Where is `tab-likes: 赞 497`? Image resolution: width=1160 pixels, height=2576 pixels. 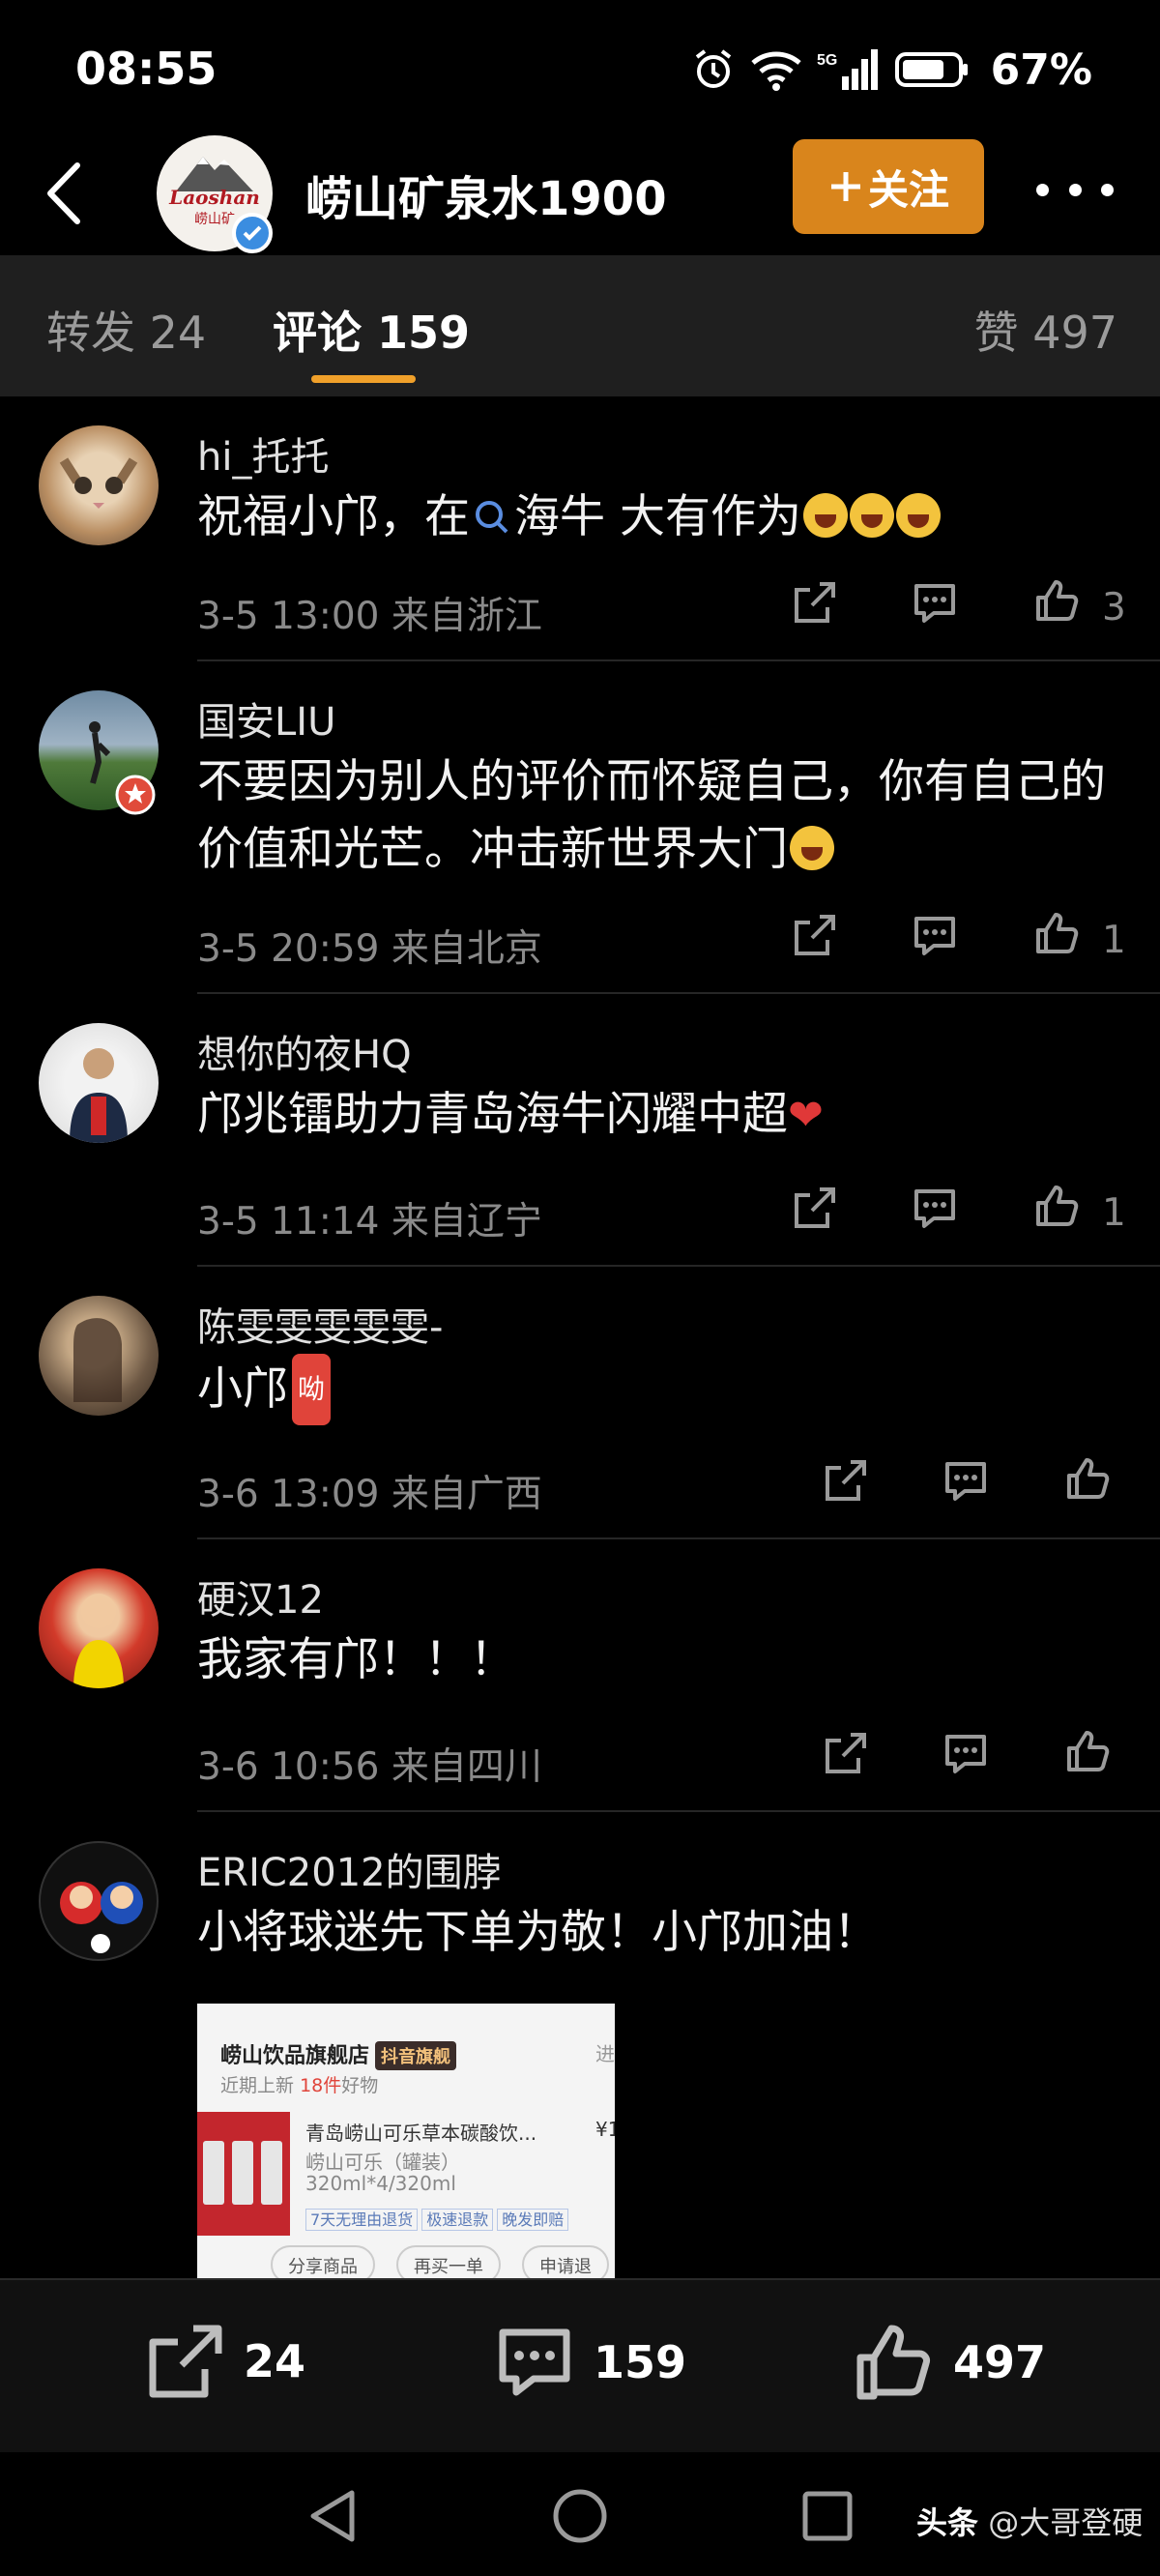 tab-likes: 赞 497 is located at coordinates (1046, 330).